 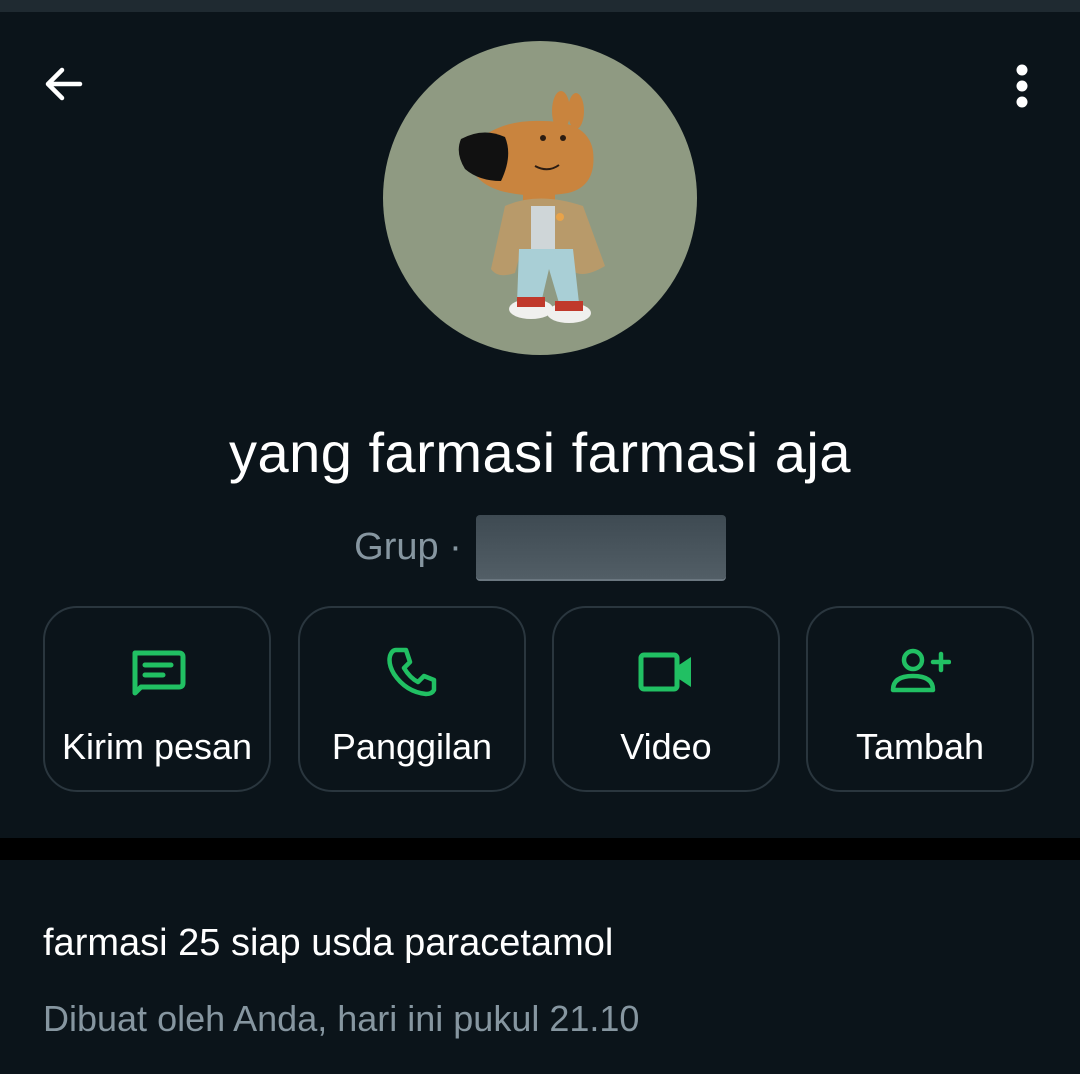 What do you see at coordinates (412, 746) in the screenshot?
I see `voice-call-label: Panggilan` at bounding box center [412, 746].